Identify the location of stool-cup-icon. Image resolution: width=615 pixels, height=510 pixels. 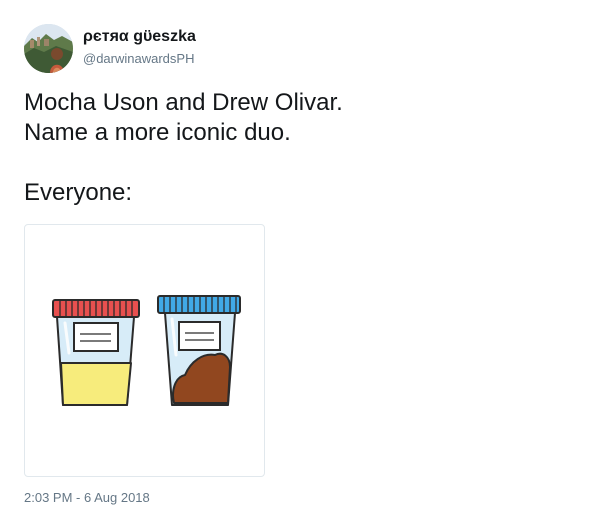
(199, 350).